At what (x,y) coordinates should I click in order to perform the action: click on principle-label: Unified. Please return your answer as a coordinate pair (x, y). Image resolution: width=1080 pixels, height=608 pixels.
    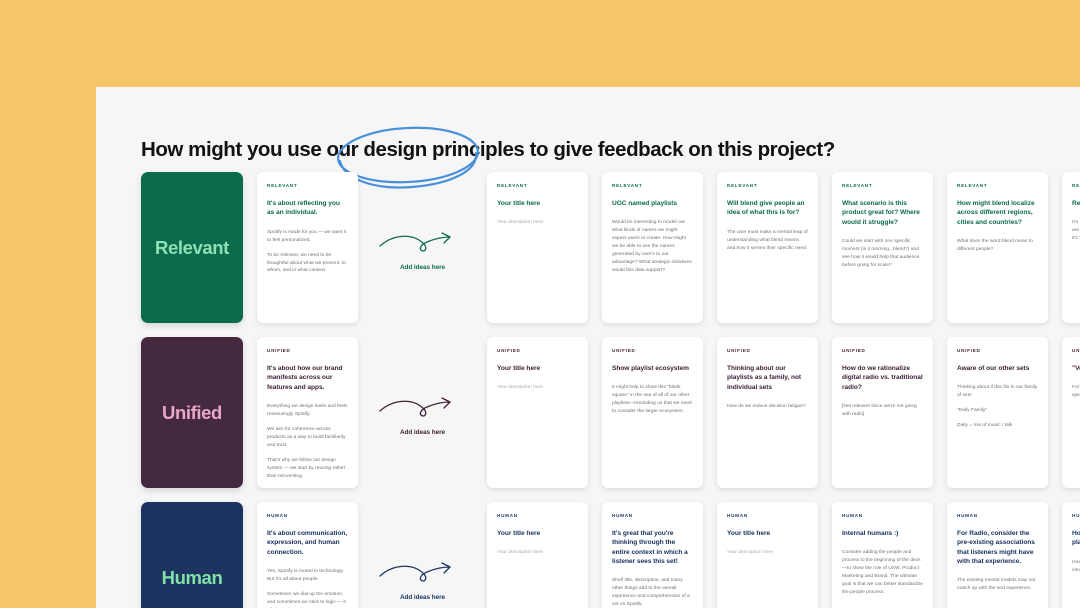
    Looking at the image, I should click on (192, 412).